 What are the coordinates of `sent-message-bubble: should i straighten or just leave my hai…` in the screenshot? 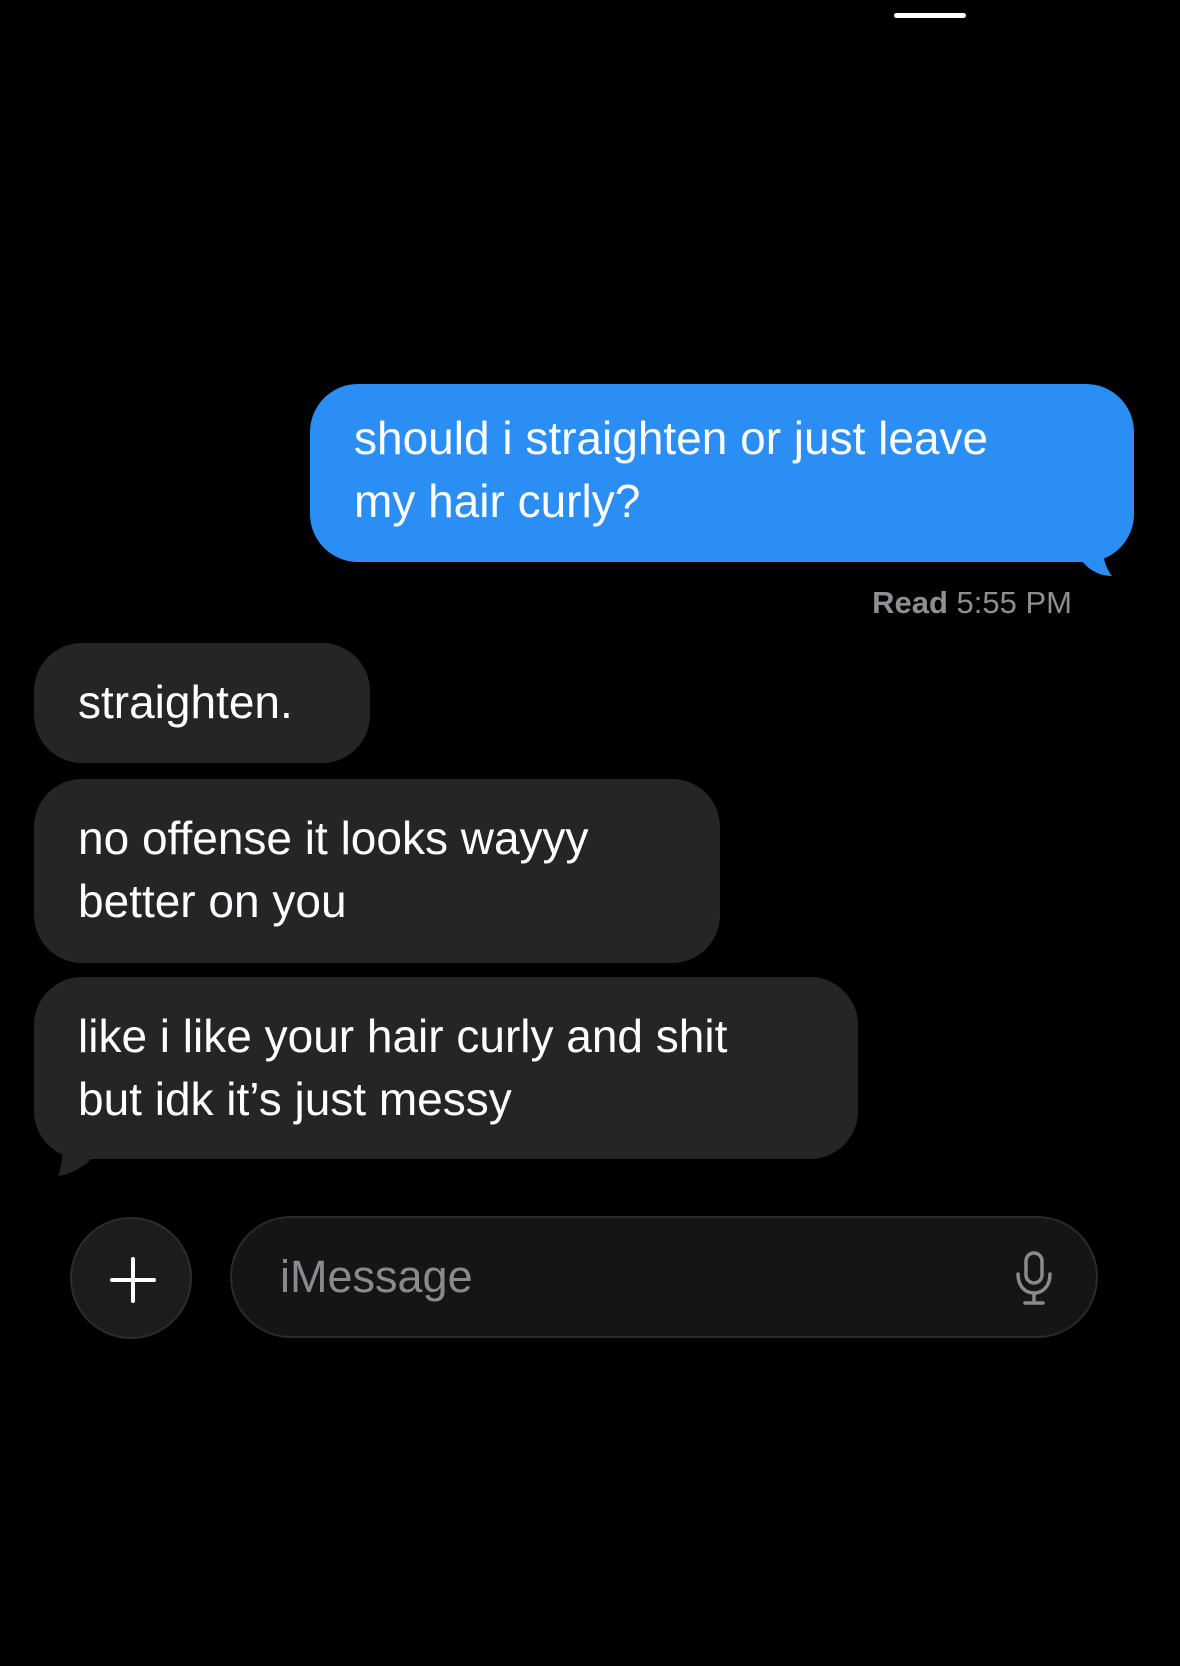 It's located at (722, 473).